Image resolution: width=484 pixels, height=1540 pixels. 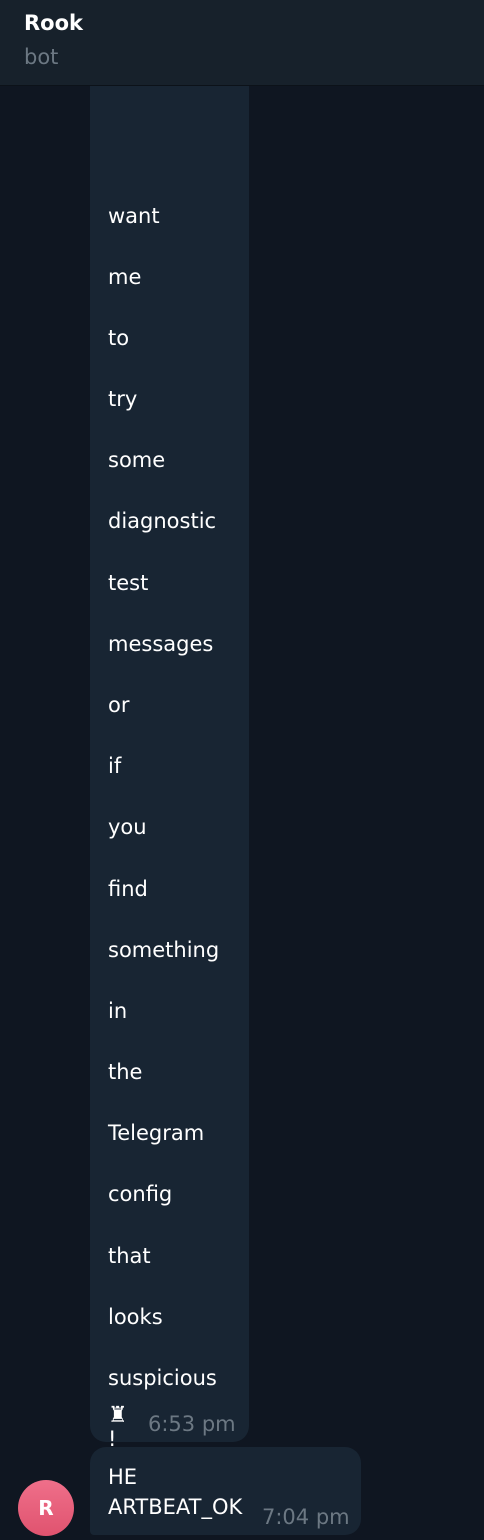 What do you see at coordinates (53, 23) in the screenshot?
I see `chat-title: Rook` at bounding box center [53, 23].